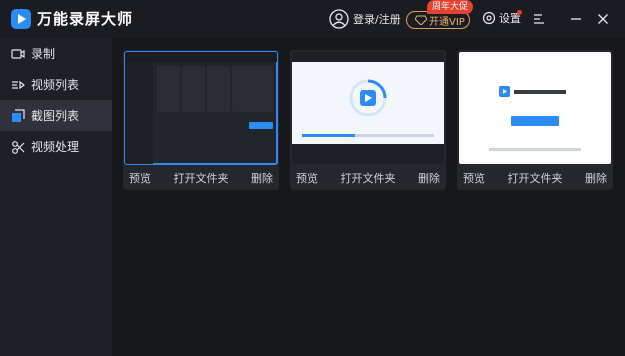 The width and height of the screenshot is (625, 356). I want to click on sidebar-item-video-list: 视频列表, so click(56, 84).